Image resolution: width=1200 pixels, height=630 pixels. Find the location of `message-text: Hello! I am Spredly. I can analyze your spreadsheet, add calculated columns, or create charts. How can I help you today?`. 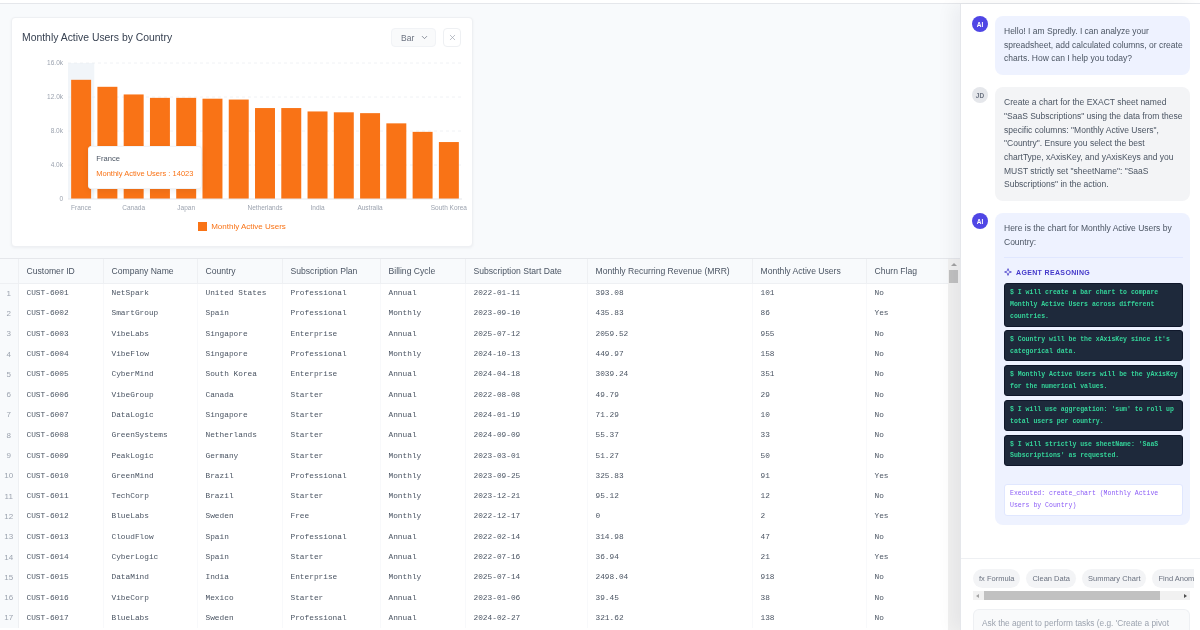

message-text: Hello! I am Spredly. I can analyze your spreadsheet, add calculated columns, or create charts. How can I help you today? is located at coordinates (1093, 45).